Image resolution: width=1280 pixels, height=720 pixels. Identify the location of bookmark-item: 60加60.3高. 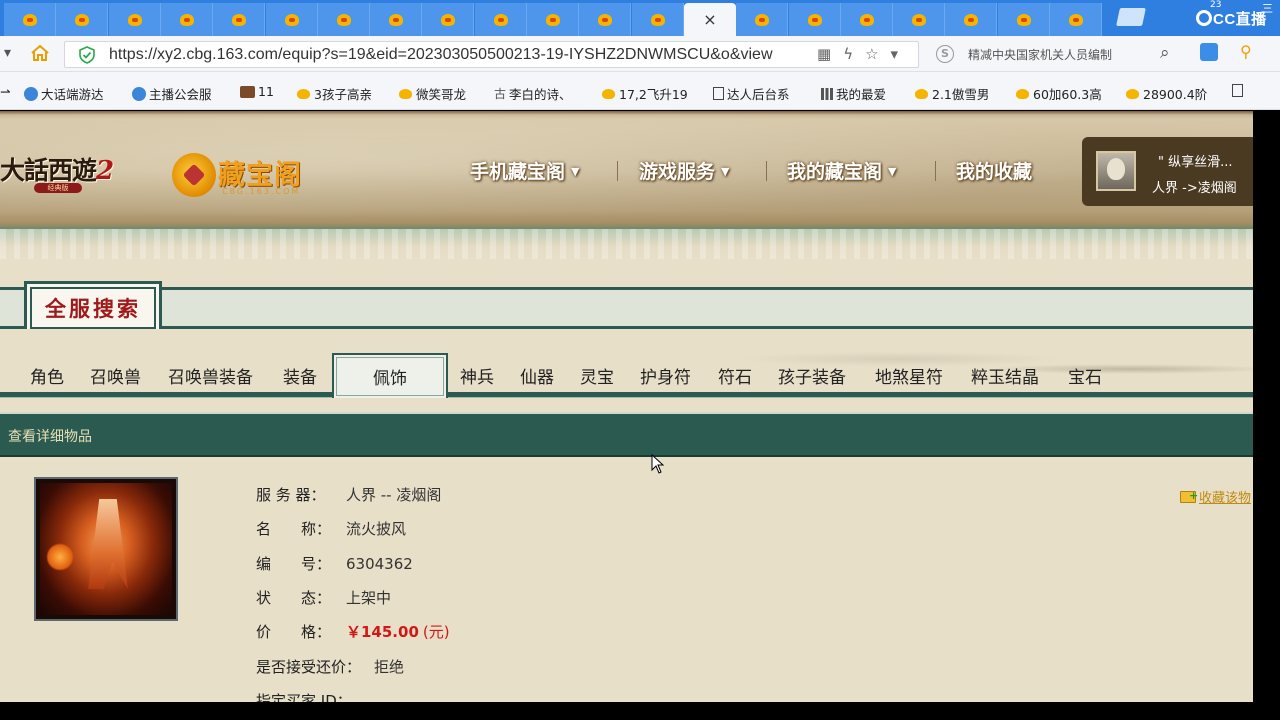
(1058, 93).